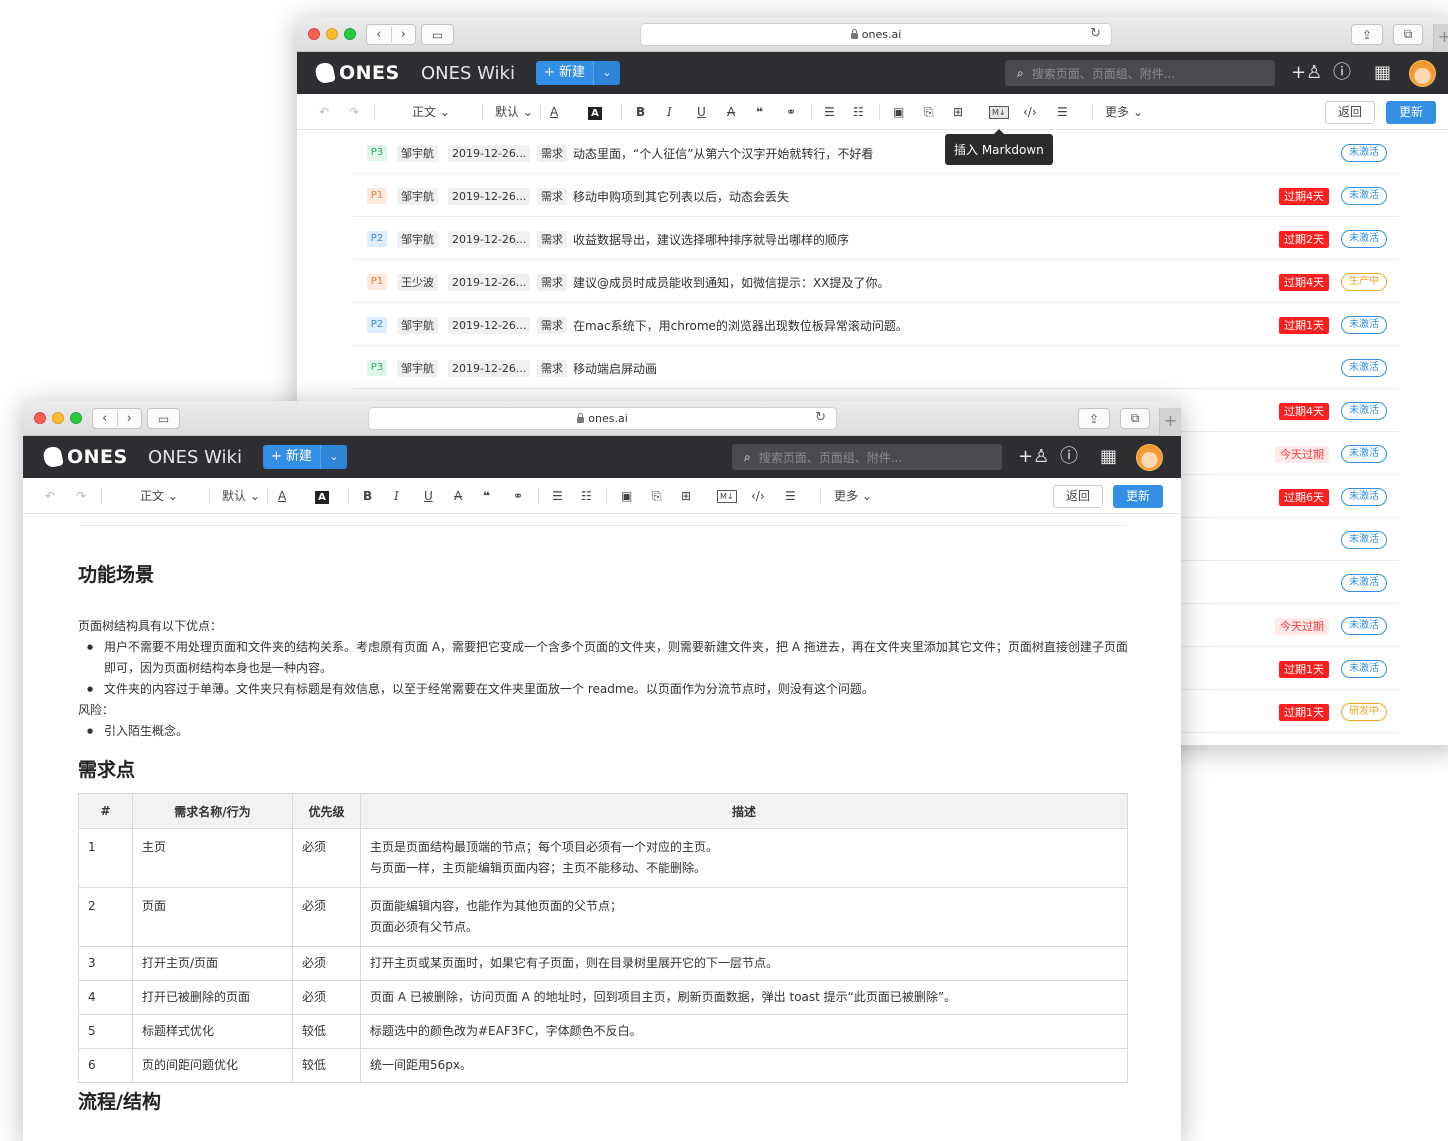 The image size is (1448, 1141). What do you see at coordinates (1078, 496) in the screenshot?
I see `back-button: 返回` at bounding box center [1078, 496].